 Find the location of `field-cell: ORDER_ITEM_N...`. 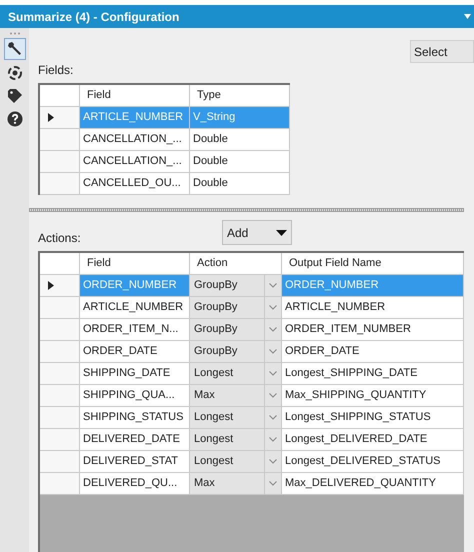

field-cell: ORDER_ITEM_N... is located at coordinates (135, 330).